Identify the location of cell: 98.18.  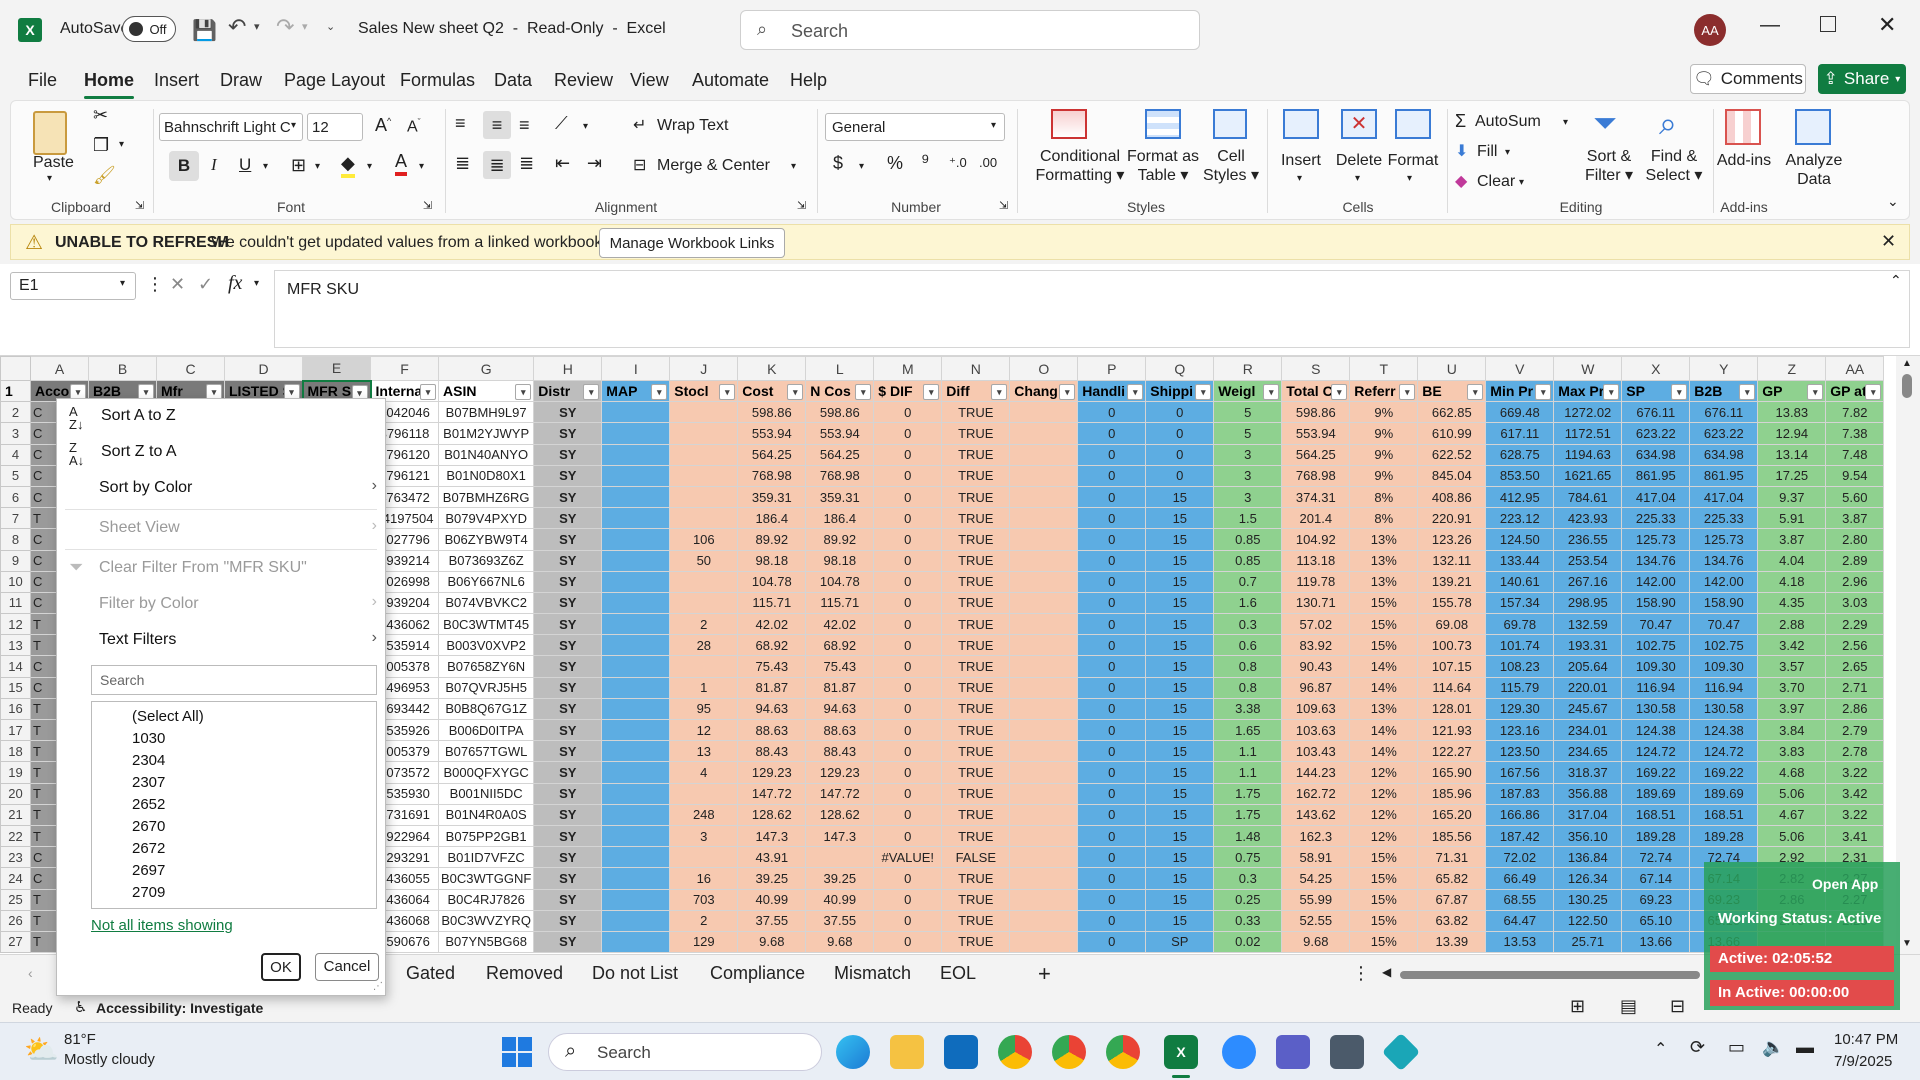
(772, 560).